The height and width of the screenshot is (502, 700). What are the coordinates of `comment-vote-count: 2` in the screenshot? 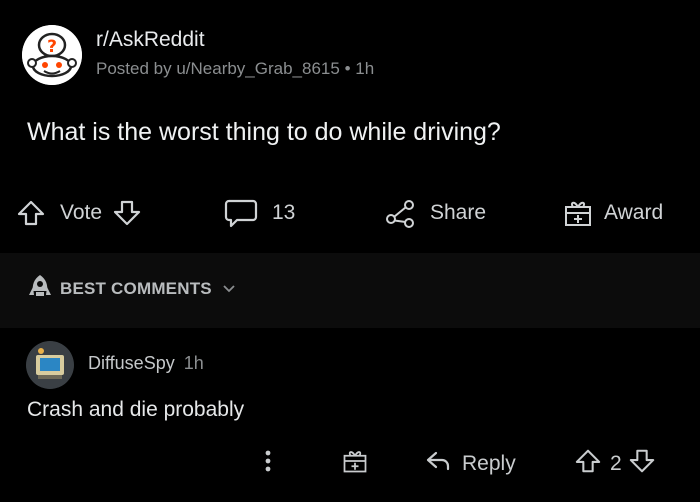 It's located at (616, 463).